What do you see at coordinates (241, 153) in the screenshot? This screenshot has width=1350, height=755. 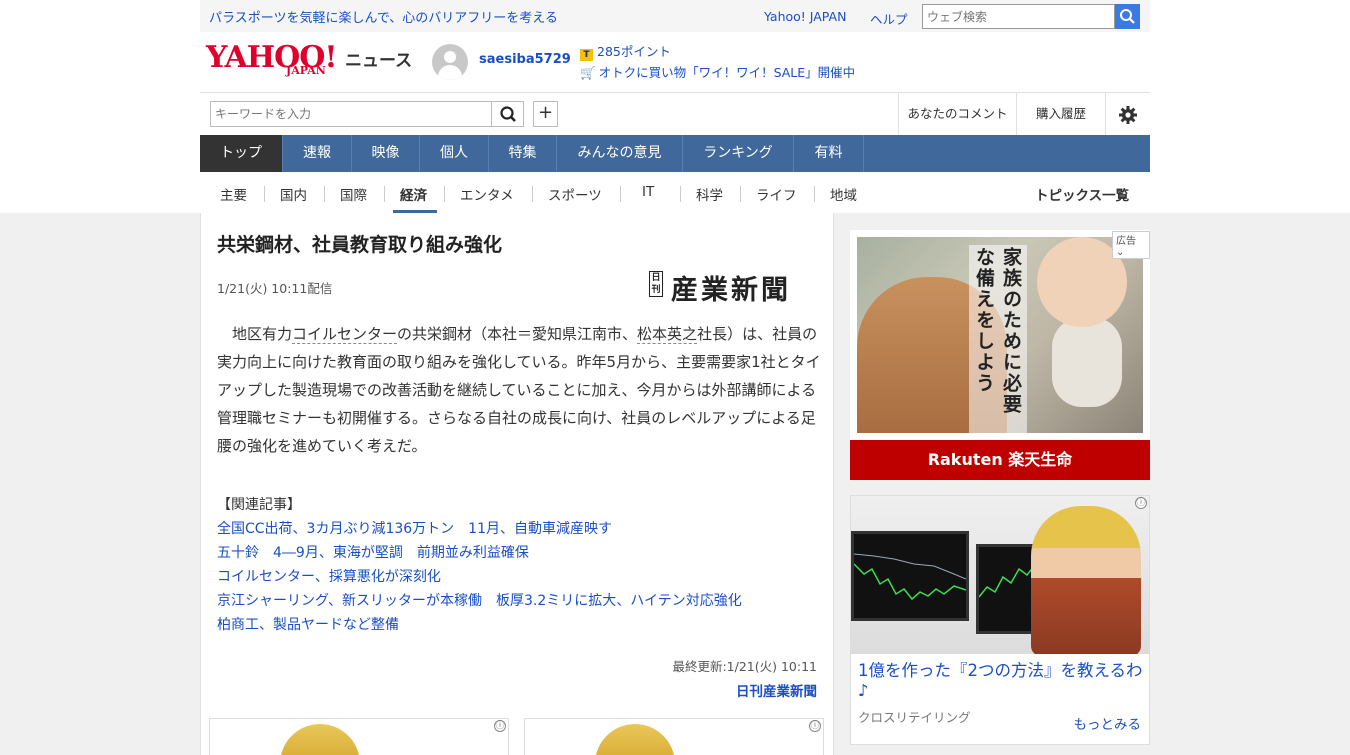 I see `nav-top: トップ` at bounding box center [241, 153].